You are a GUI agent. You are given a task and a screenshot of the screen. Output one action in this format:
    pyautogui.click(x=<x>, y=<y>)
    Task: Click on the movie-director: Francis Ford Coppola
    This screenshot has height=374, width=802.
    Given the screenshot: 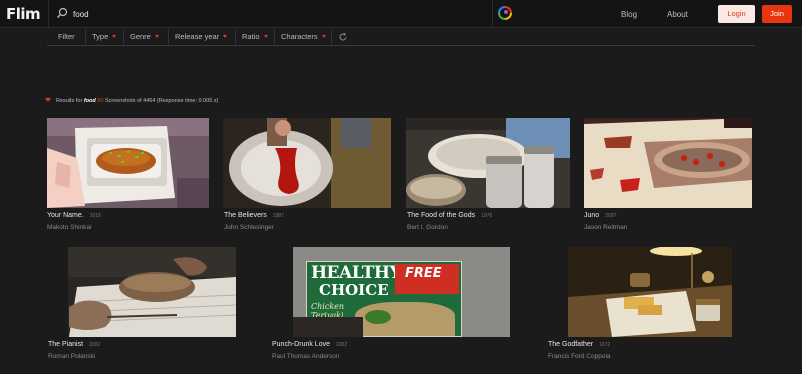 What is the action you would take?
    pyautogui.click(x=579, y=356)
    